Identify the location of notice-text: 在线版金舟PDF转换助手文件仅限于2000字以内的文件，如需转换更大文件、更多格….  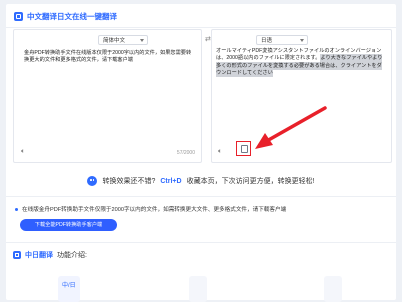
(154, 210).